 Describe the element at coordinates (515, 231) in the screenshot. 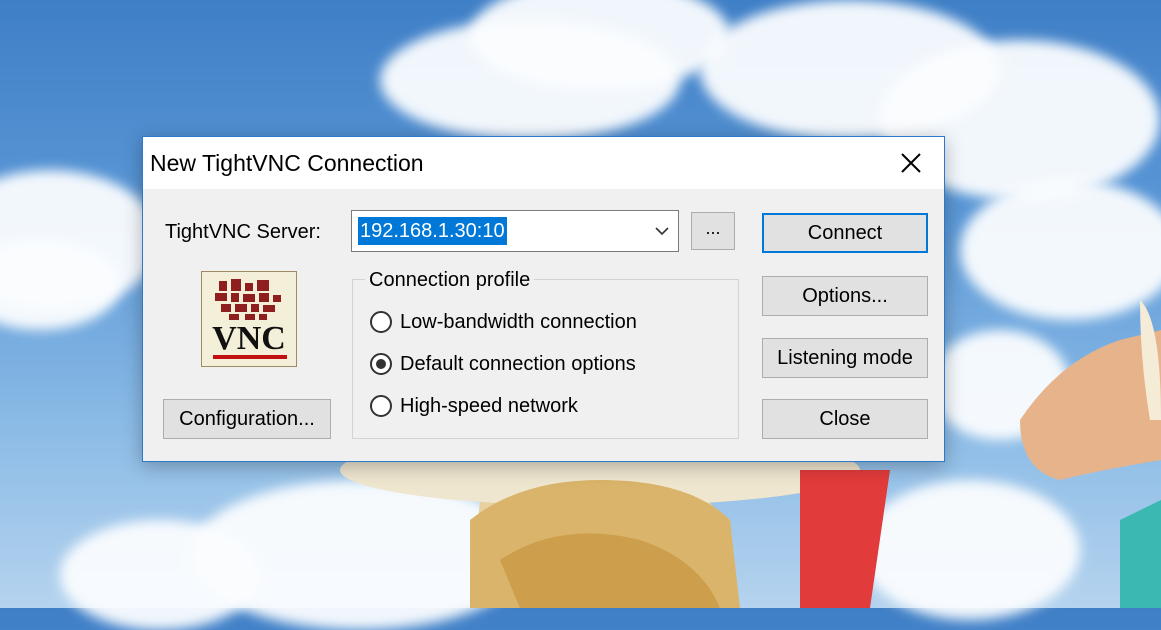

I see `server-combobox: 192.168.1.30:10` at that location.